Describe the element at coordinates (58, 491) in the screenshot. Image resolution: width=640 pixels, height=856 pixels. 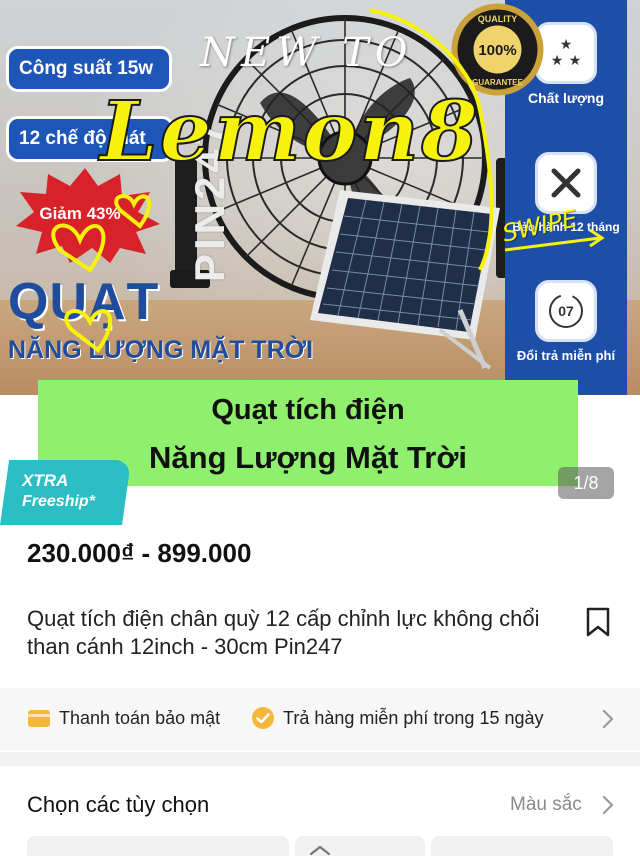
I see `xtra-freeship-label: XTRA Freeship*` at that location.